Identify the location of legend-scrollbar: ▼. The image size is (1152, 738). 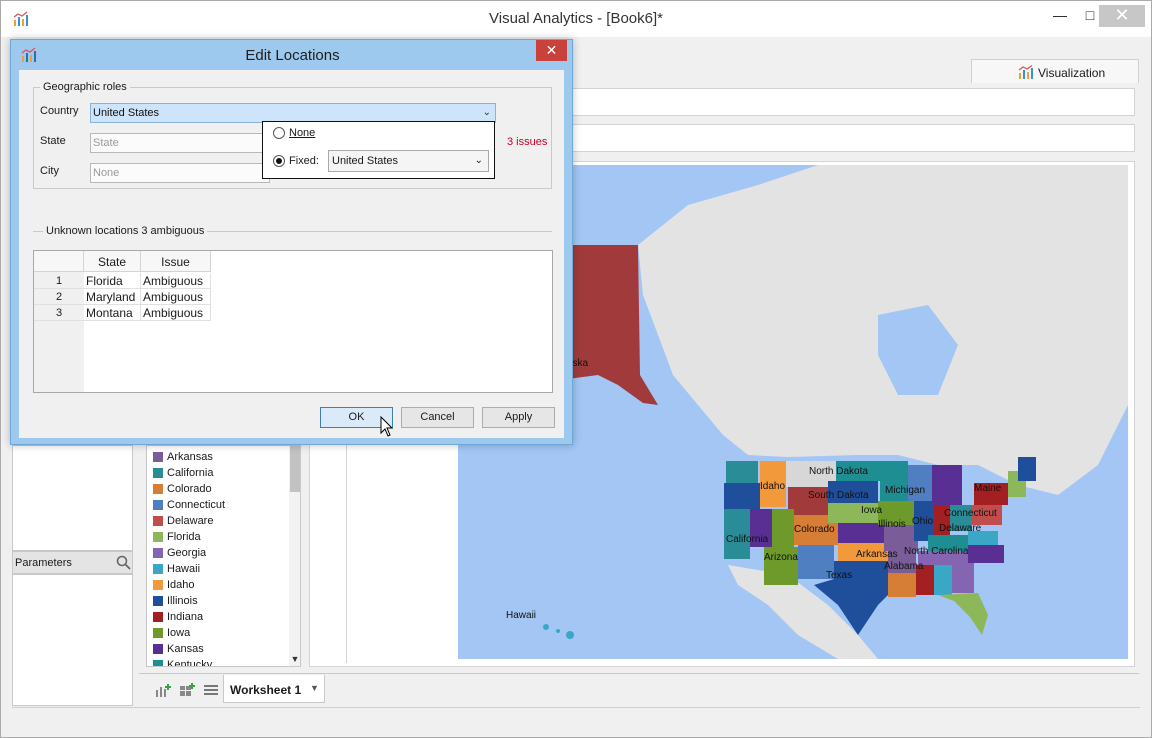
(294, 556).